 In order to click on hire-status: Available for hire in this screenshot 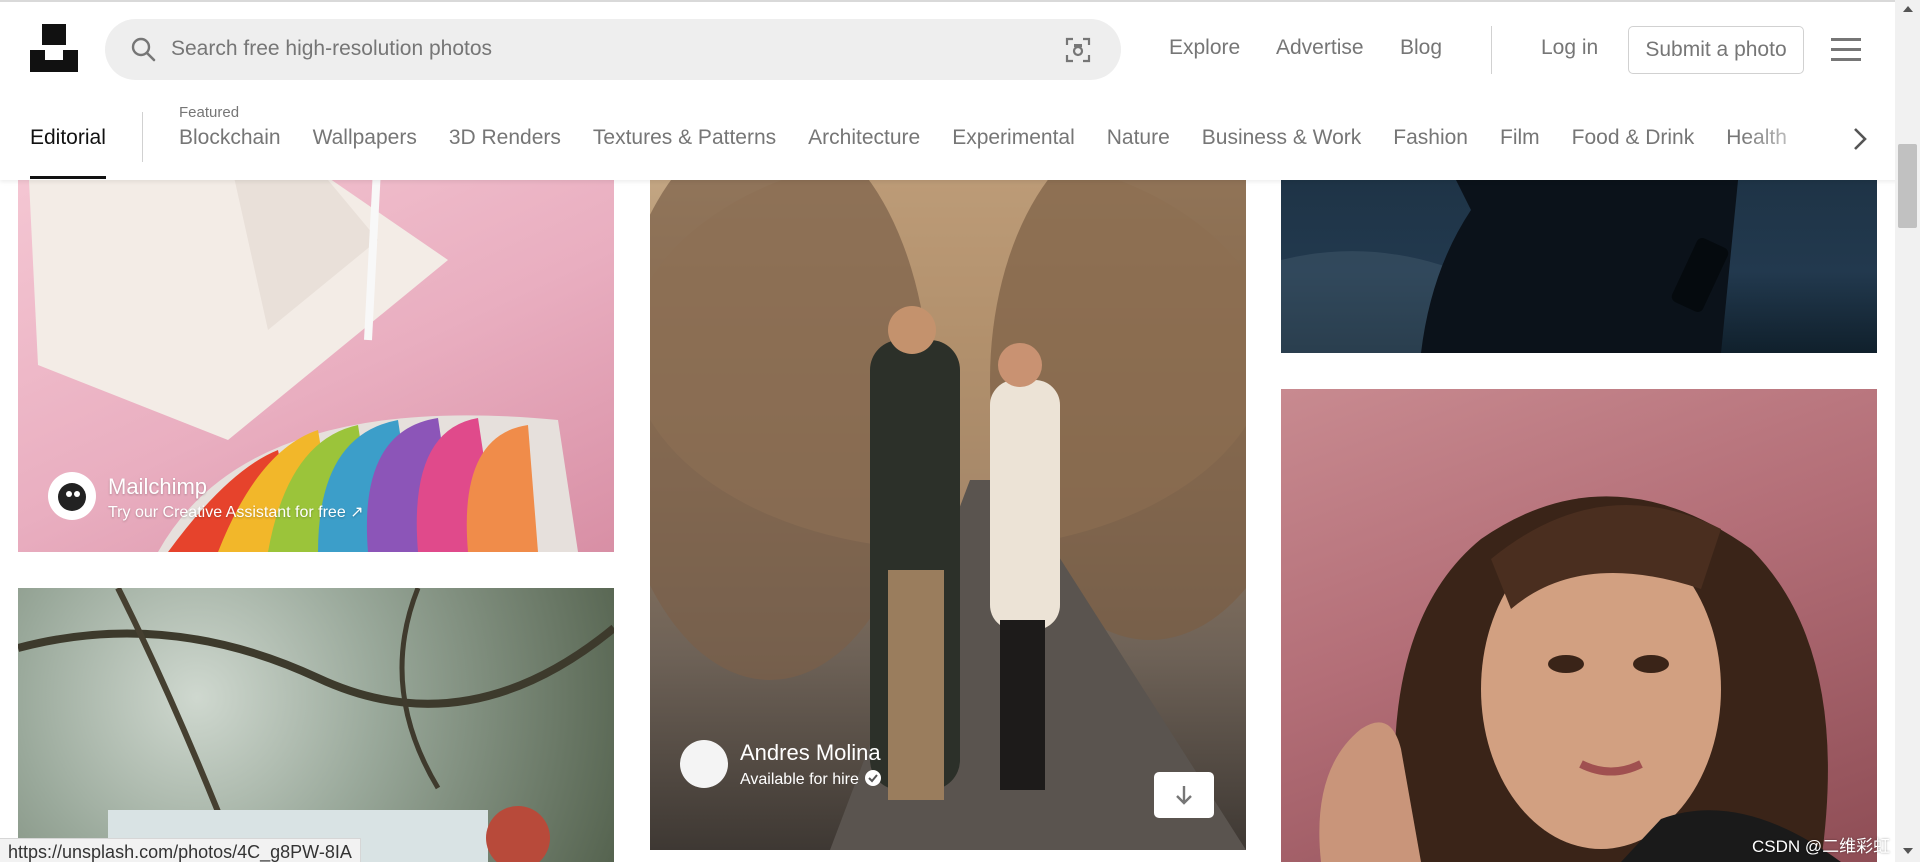, I will do `click(810, 779)`.